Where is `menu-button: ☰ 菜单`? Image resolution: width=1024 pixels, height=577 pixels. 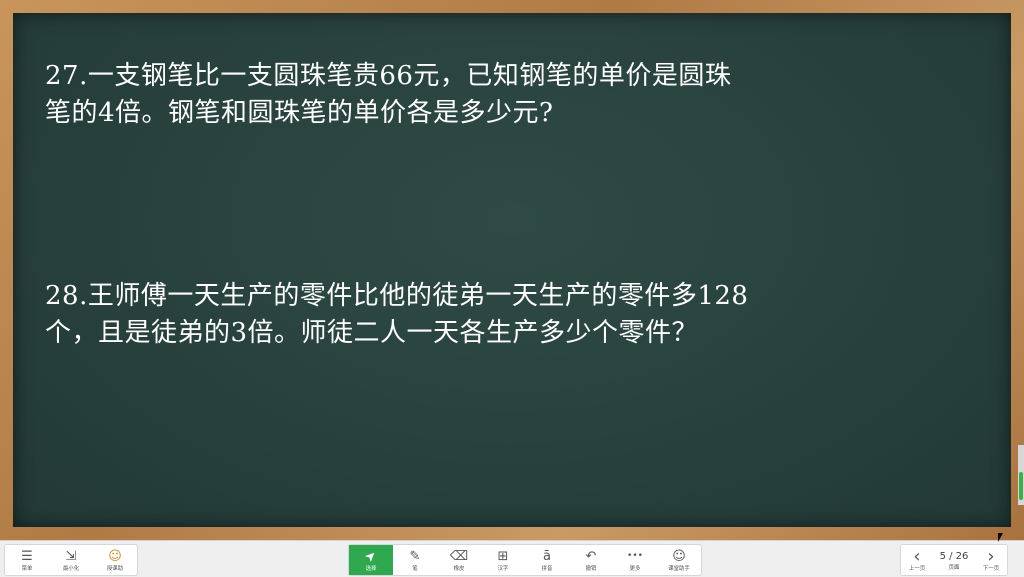
menu-button: ☰ 菜单 is located at coordinates (27, 560).